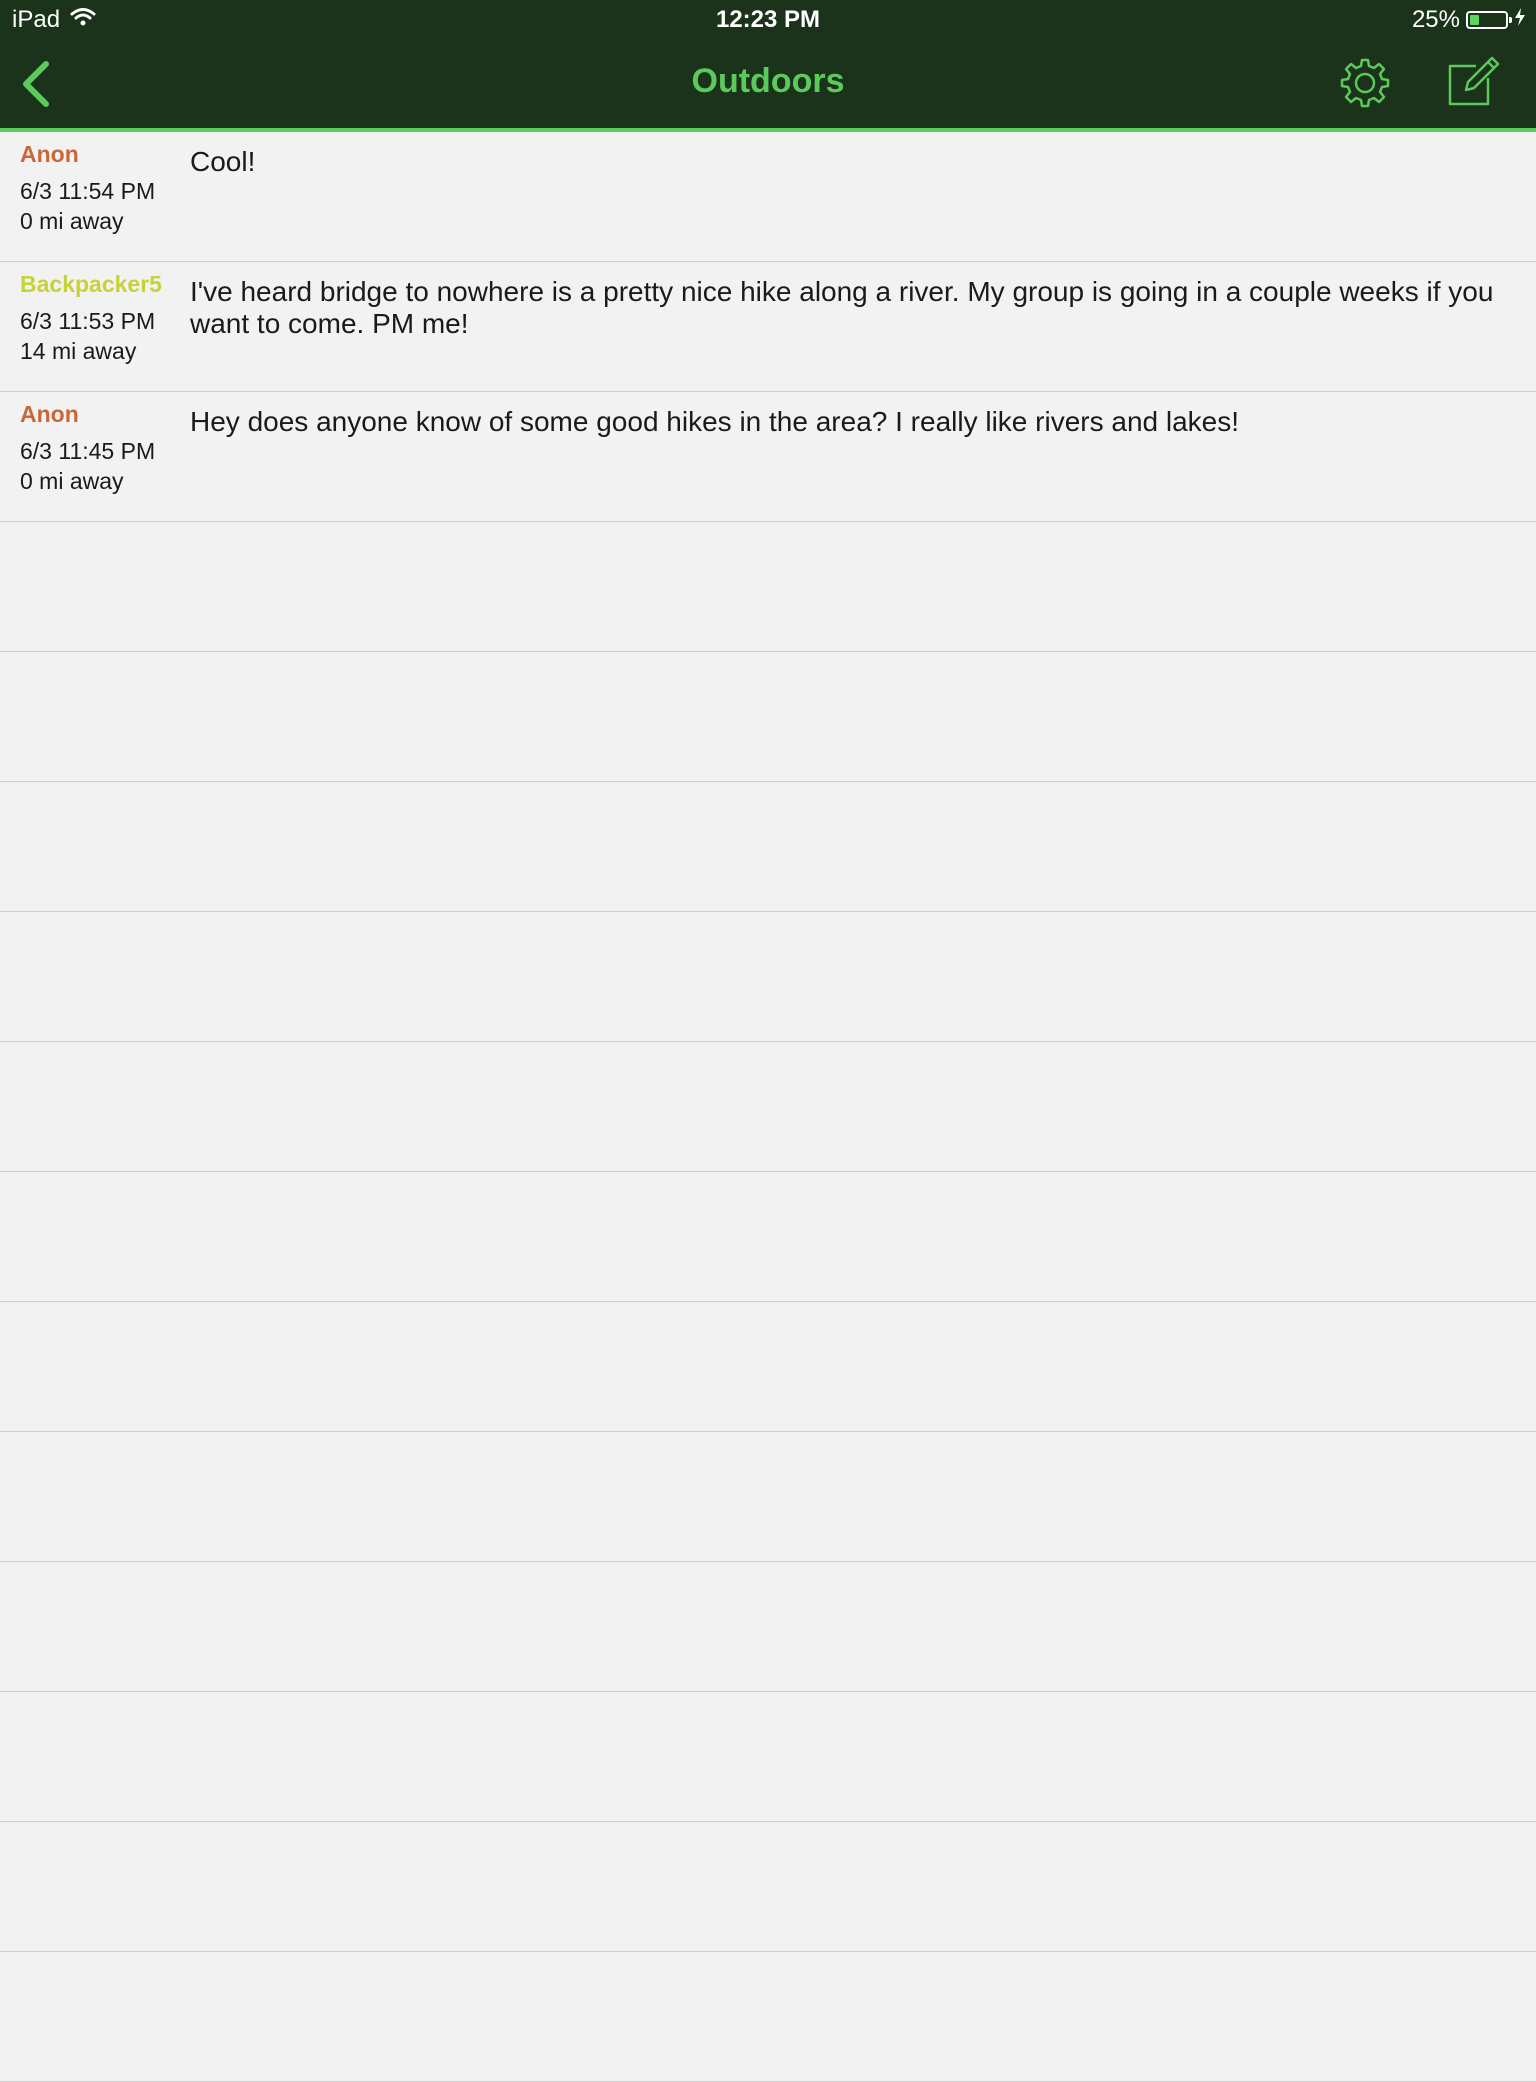  Describe the element at coordinates (88, 191) in the screenshot. I see `post-time: 6/3 11:54 PM` at that location.